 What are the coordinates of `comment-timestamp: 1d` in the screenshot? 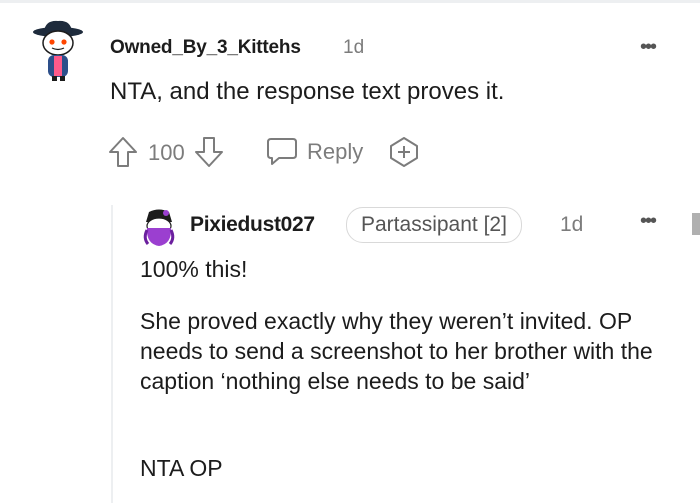 It's located at (353, 48).